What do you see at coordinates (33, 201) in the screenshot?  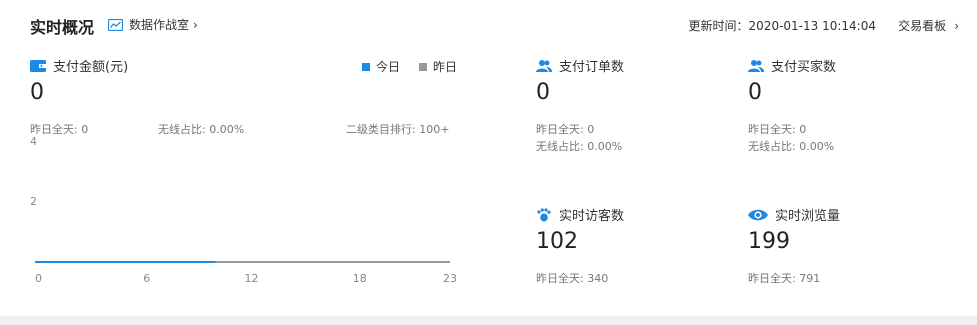 I see `y-tick-label: 2` at bounding box center [33, 201].